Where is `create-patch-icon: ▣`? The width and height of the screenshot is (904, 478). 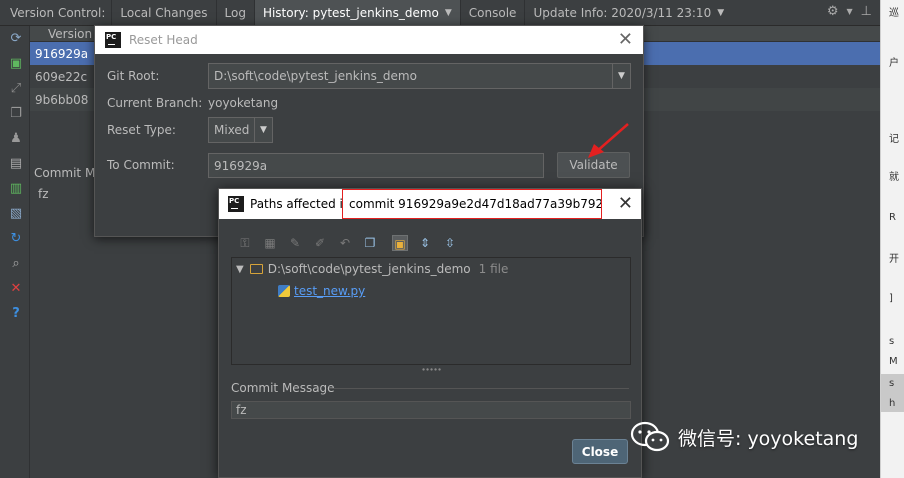
create-patch-icon: ▣ is located at coordinates (16, 64).